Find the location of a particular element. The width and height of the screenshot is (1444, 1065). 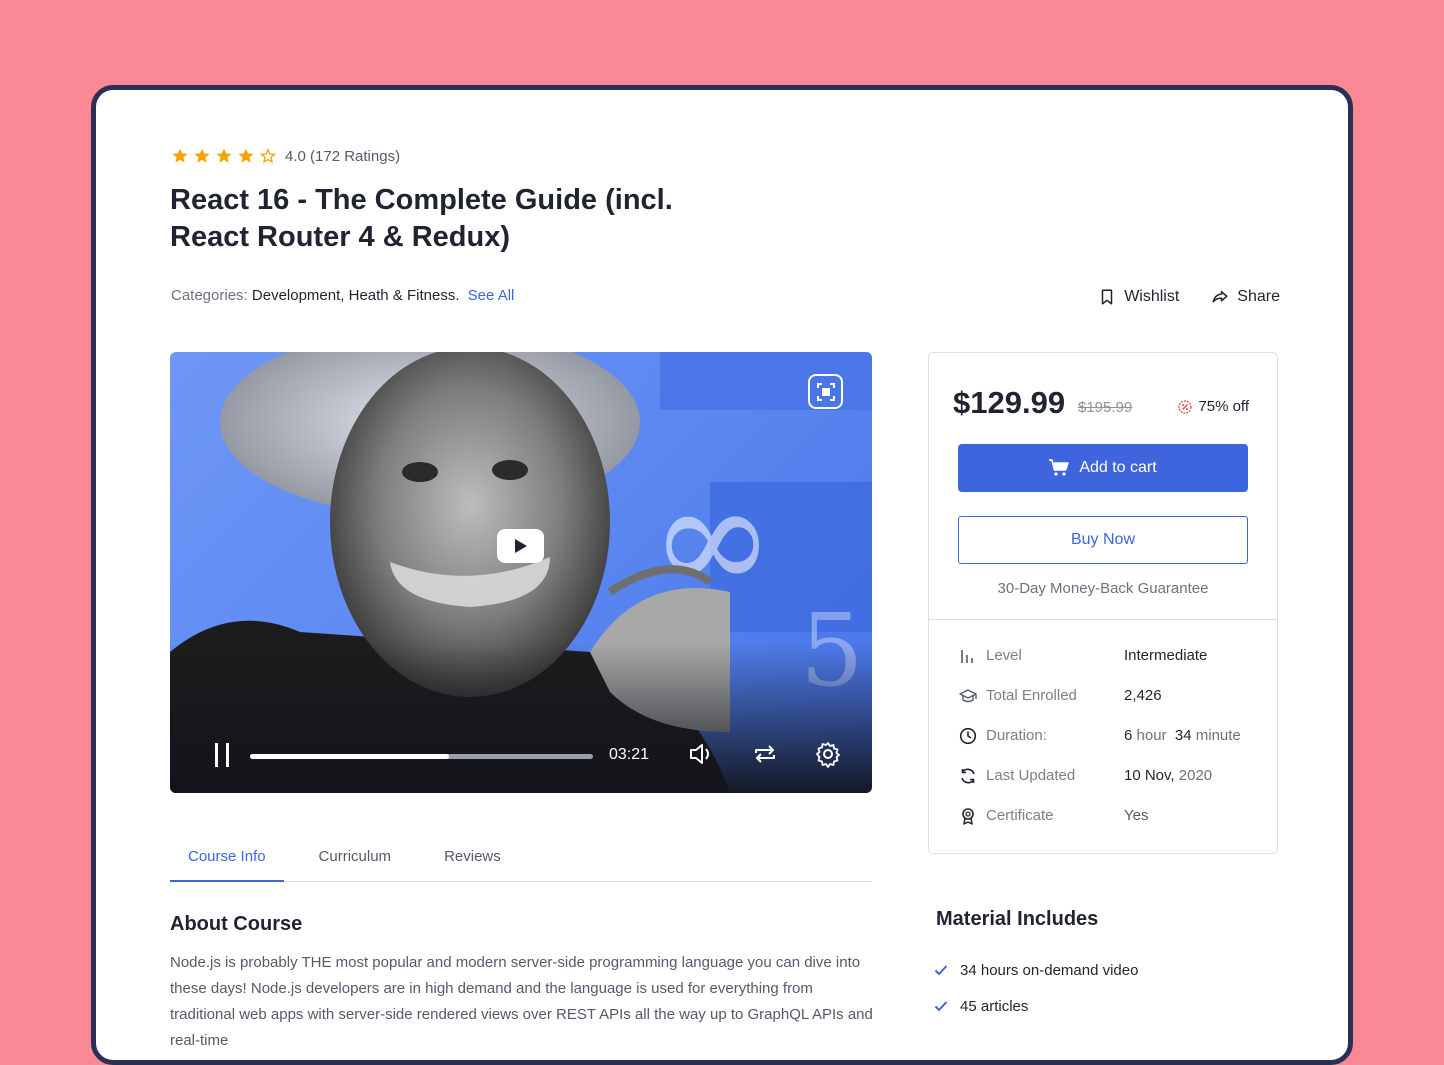

video-progress-fill is located at coordinates (349, 756).